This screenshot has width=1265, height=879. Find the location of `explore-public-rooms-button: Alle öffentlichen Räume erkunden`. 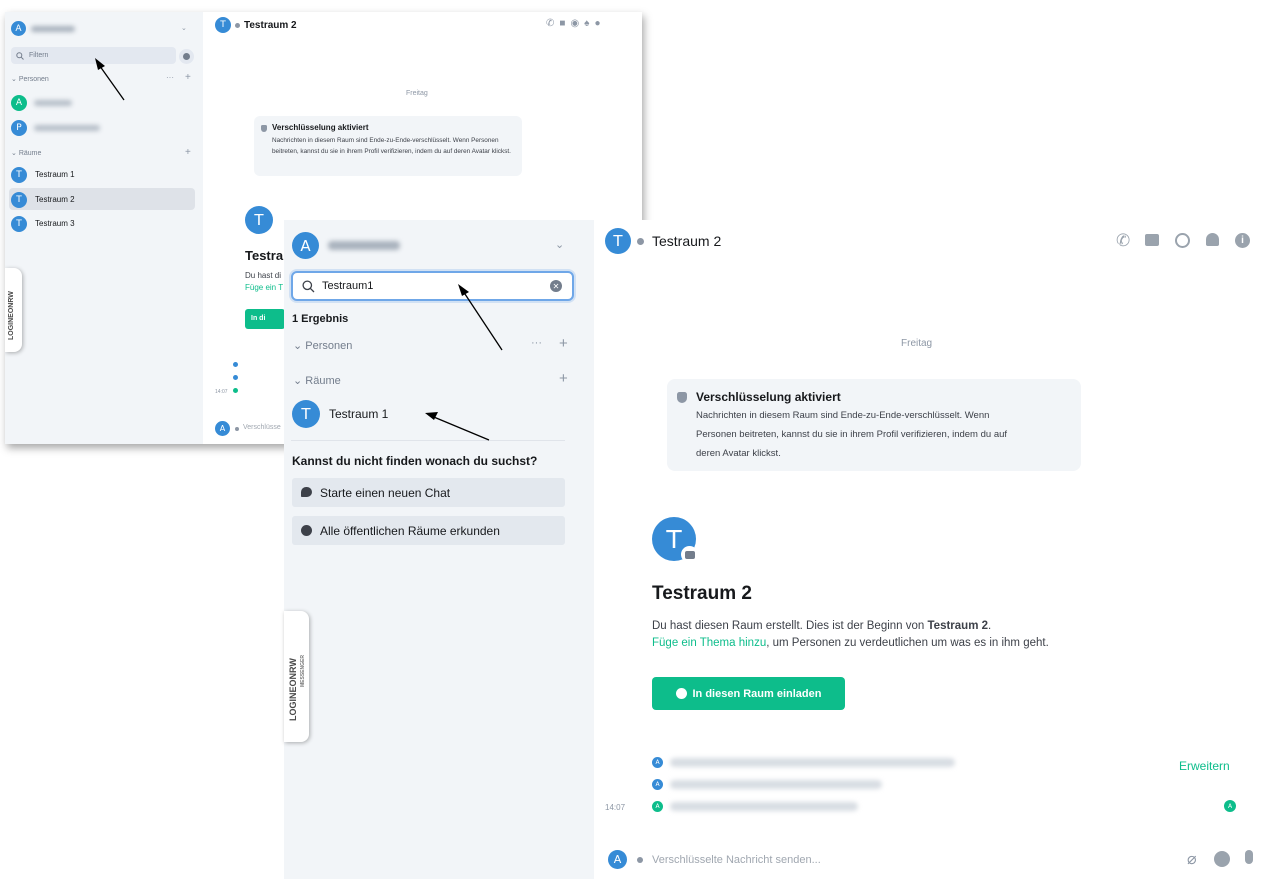

explore-public-rooms-button: Alle öffentlichen Räume erkunden is located at coordinates (428, 530).